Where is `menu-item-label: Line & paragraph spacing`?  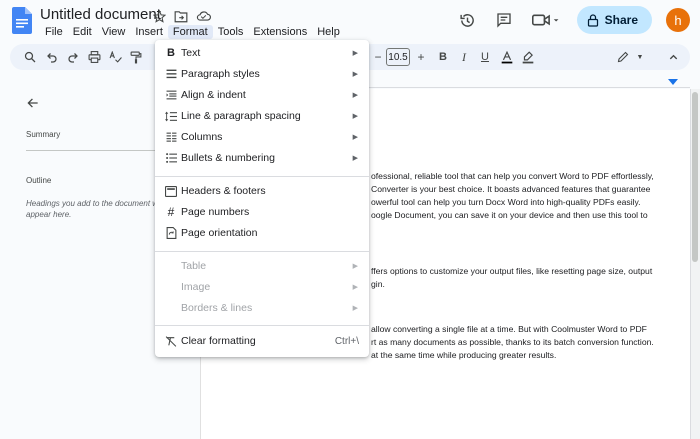 menu-item-label: Line & paragraph spacing is located at coordinates (241, 116).